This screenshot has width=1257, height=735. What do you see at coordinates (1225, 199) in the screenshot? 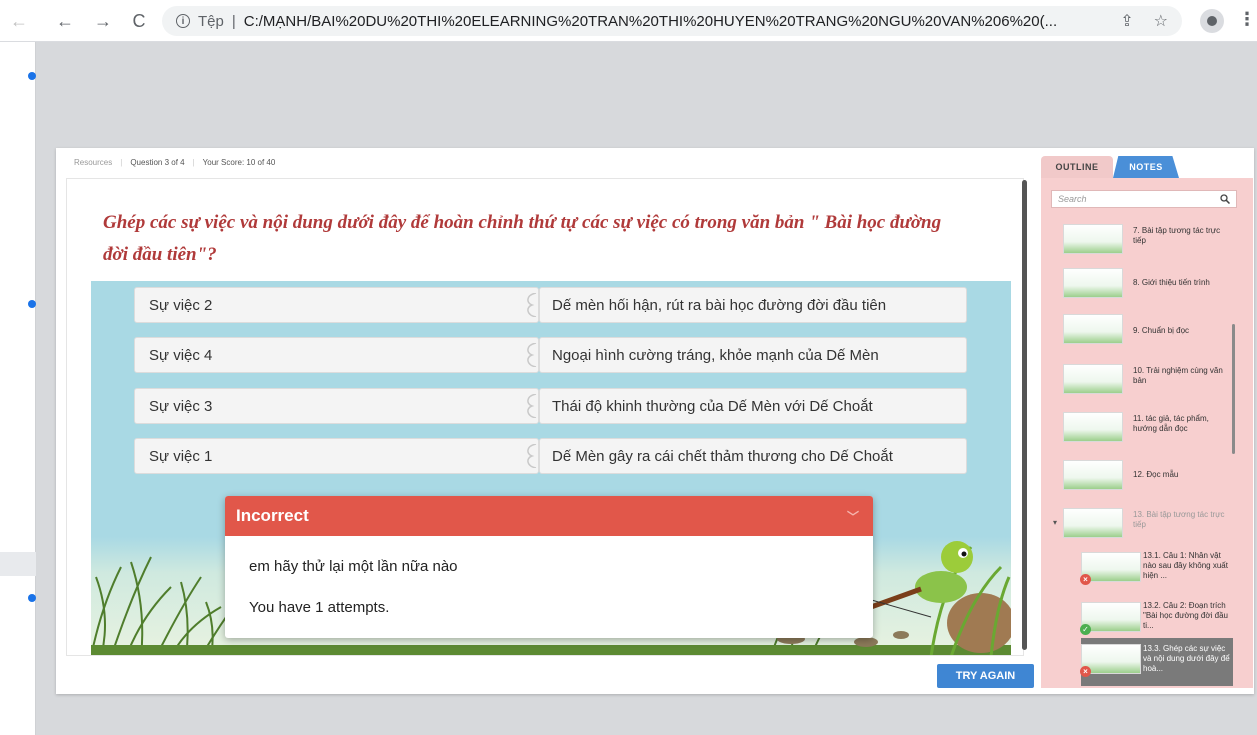
I see `search-icon` at bounding box center [1225, 199].